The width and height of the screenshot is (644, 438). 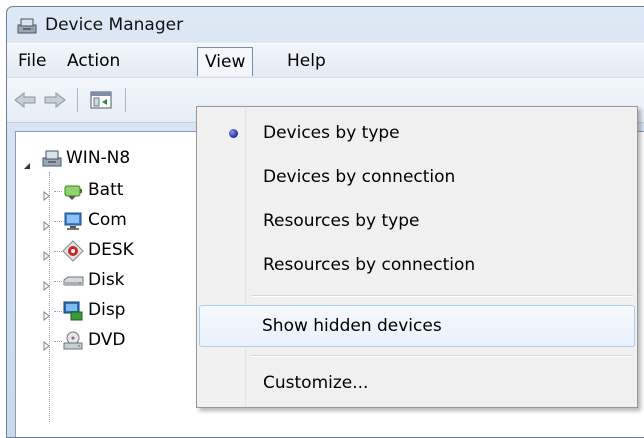 I want to click on menu-bar: File Action View Help, so click(x=325, y=60).